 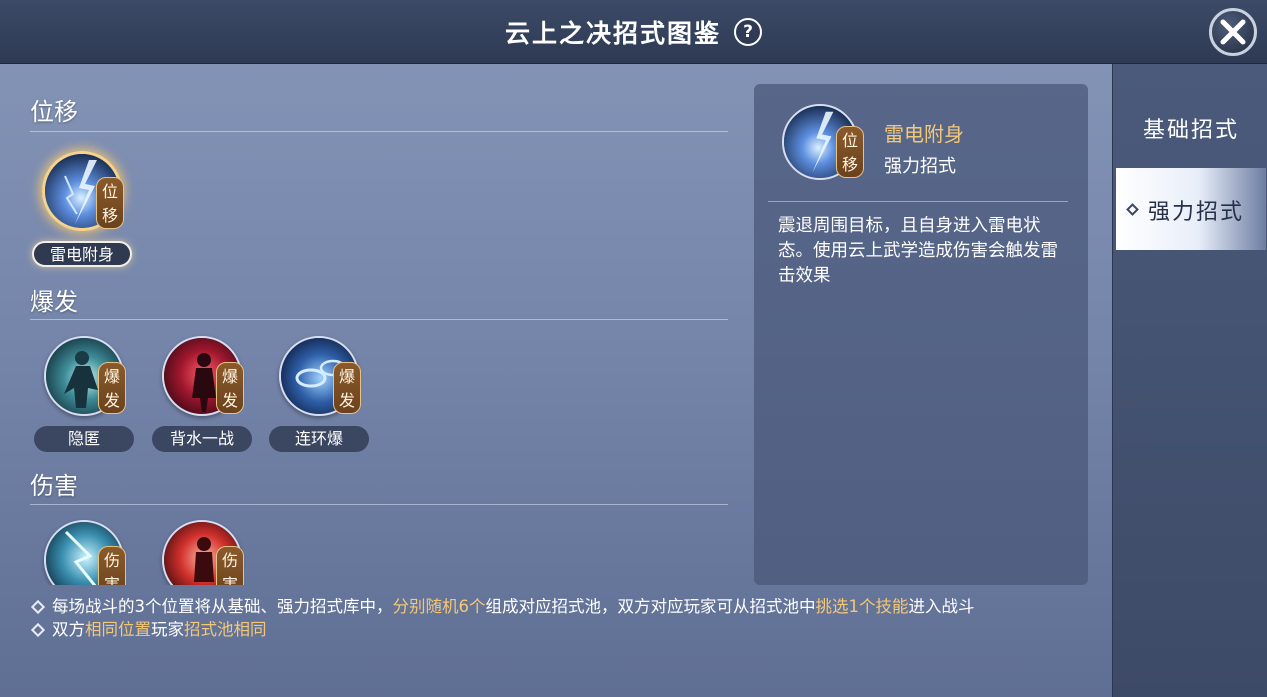 I want to click on note-text: 双方, so click(x=68, y=629).